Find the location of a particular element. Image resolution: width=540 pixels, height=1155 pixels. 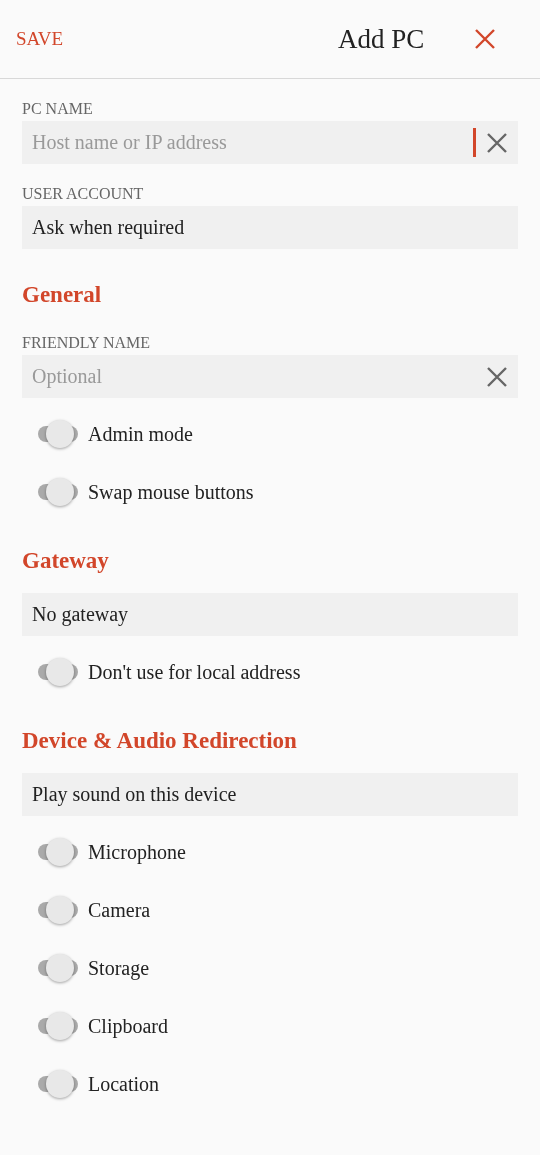

field-label: PC NAME is located at coordinates (58, 109).